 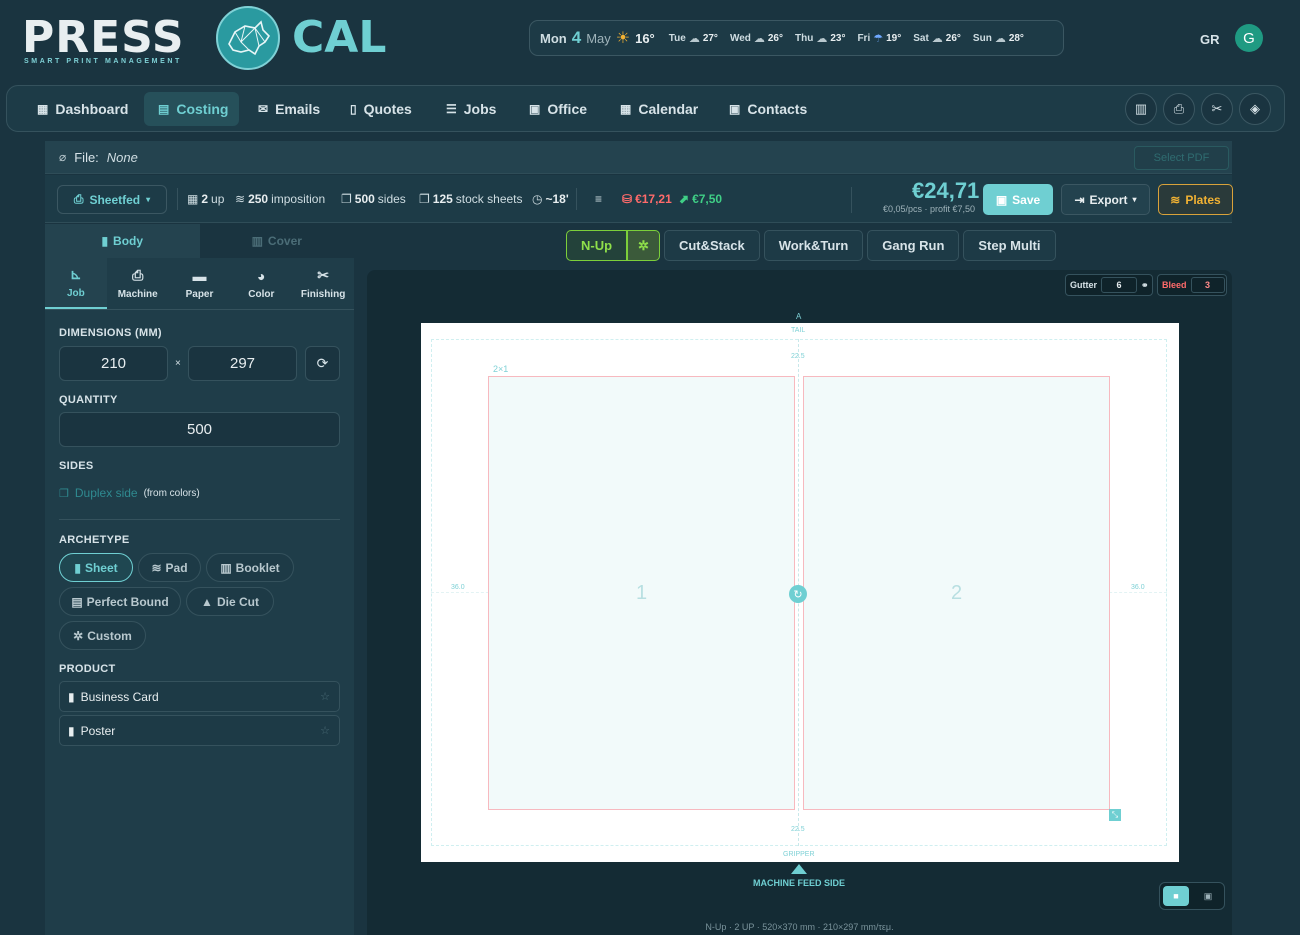 I want to click on machine-feed-label: MACHINE FEED SIDE, so click(x=798, y=883).